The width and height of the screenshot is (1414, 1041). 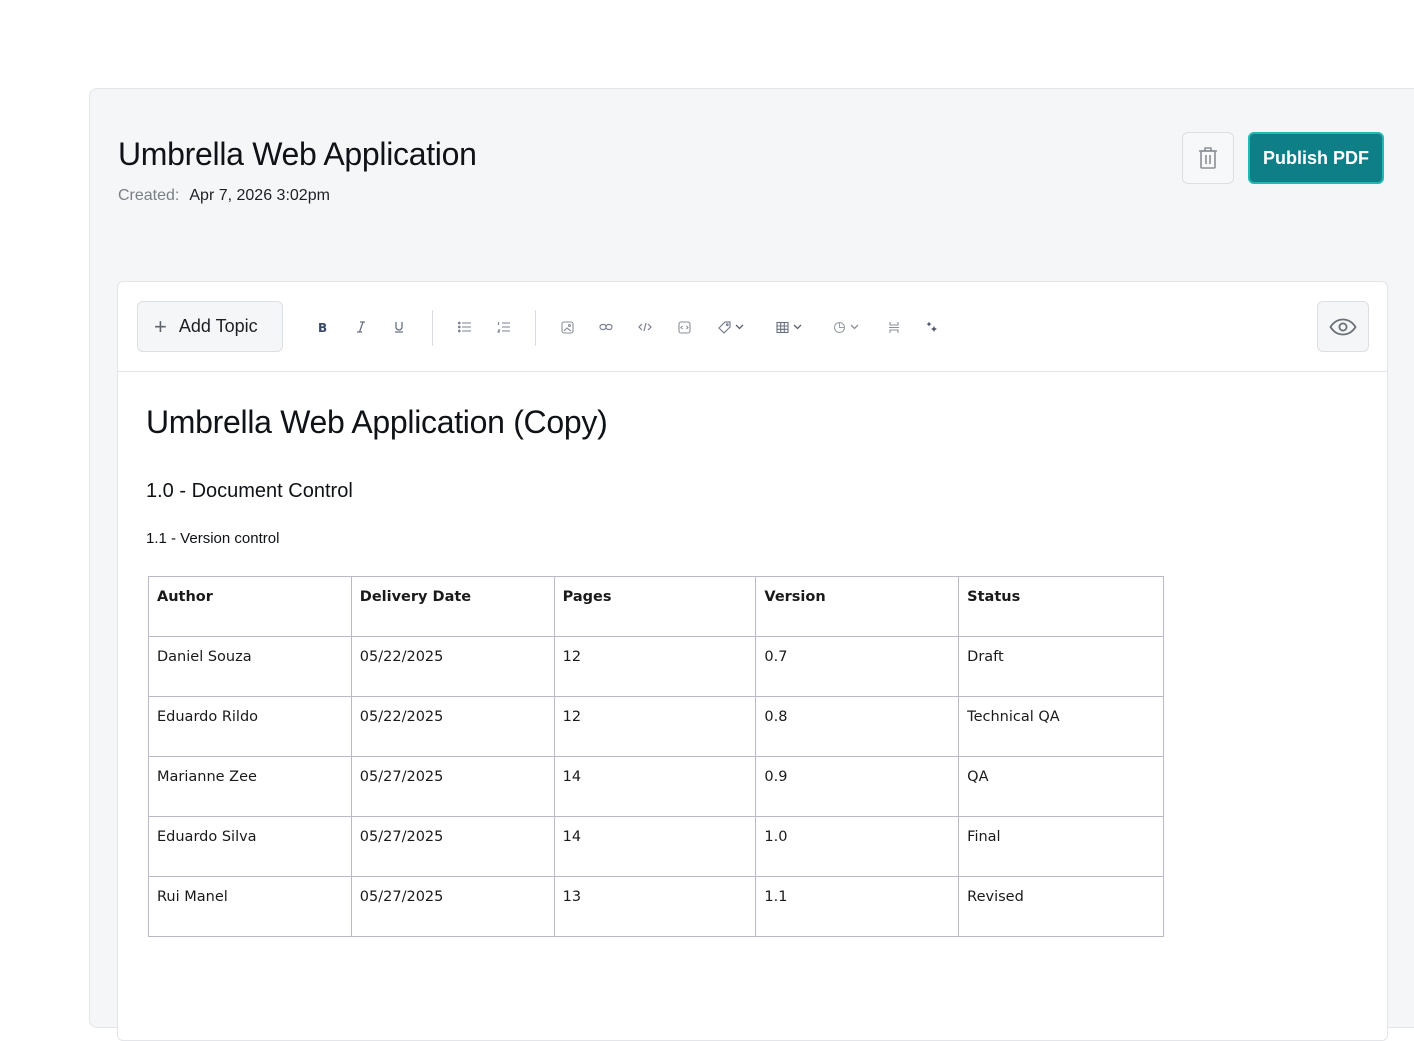 I want to click on created-label: Created:, so click(x=149, y=195).